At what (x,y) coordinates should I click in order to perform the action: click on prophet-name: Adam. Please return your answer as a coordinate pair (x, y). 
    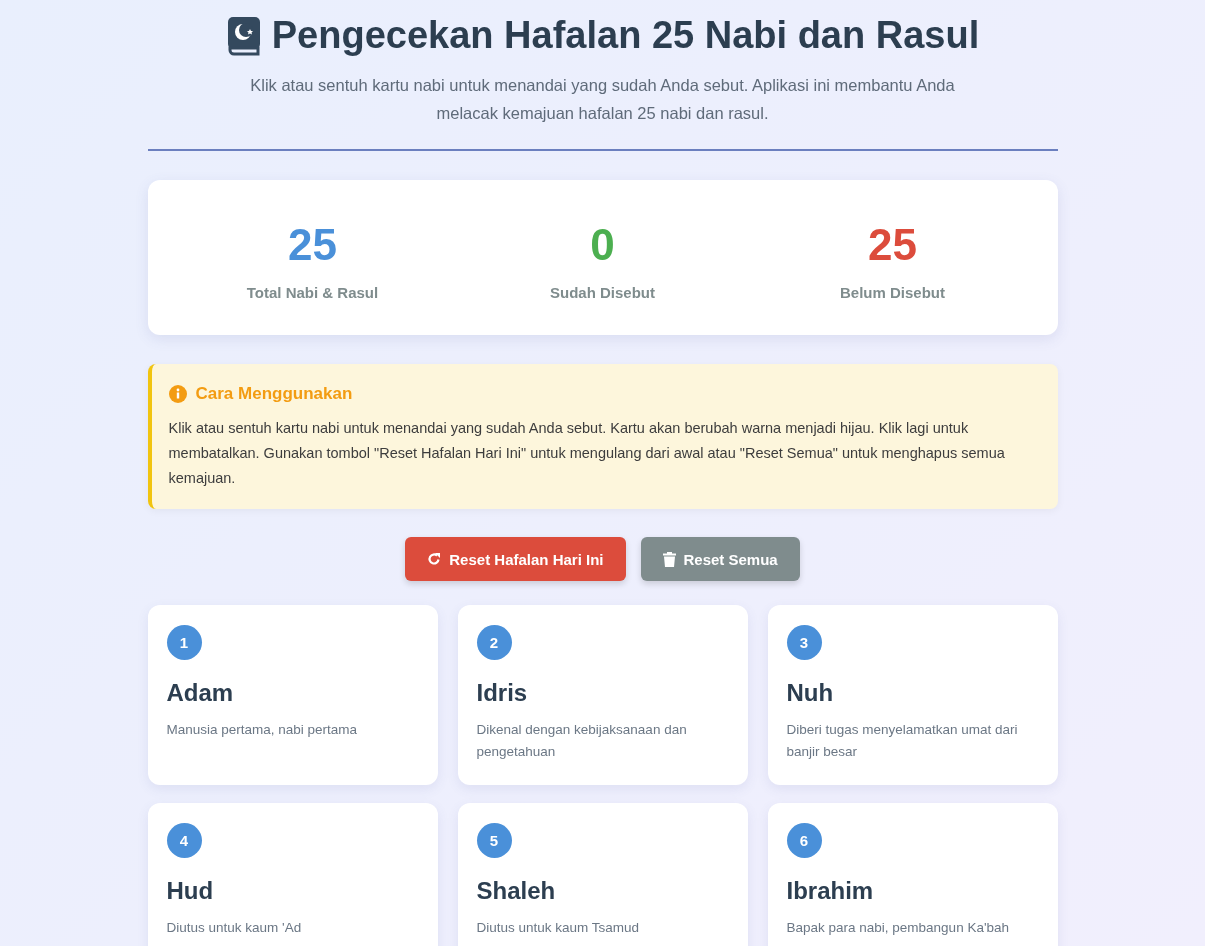
    Looking at the image, I should click on (200, 693).